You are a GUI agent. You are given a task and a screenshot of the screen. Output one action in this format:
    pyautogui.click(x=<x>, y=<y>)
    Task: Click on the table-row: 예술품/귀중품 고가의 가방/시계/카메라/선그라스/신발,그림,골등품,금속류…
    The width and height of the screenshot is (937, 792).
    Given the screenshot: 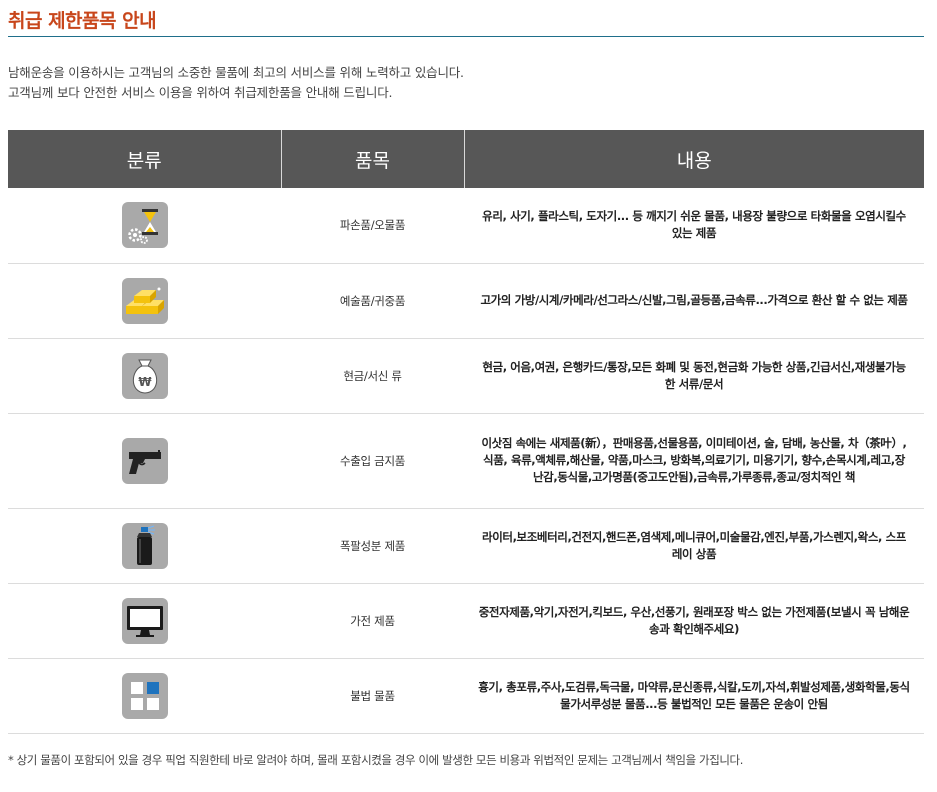 What is the action you would take?
    pyautogui.click(x=466, y=301)
    